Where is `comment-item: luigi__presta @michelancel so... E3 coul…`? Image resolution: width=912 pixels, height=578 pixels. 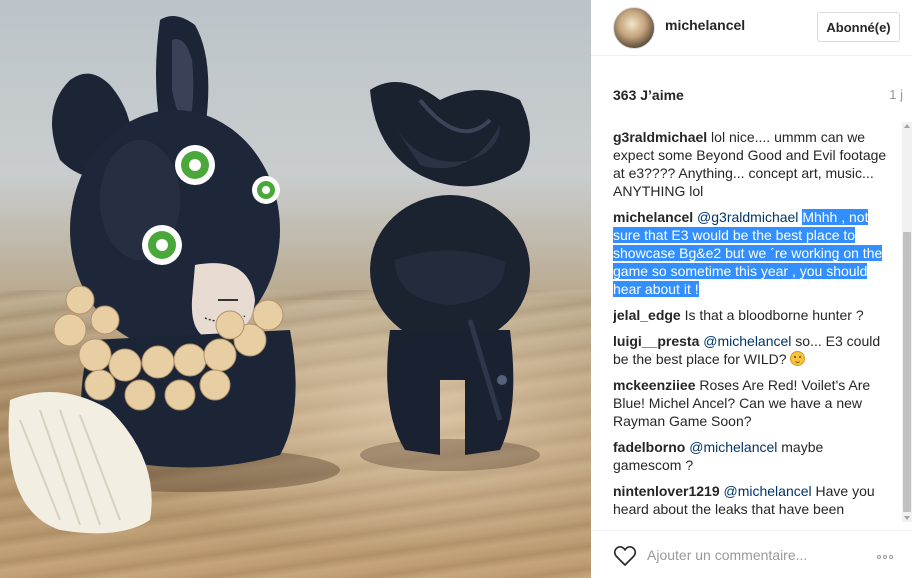
comment-item: luigi__presta @michelancel so... E3 coul… is located at coordinates (752, 350).